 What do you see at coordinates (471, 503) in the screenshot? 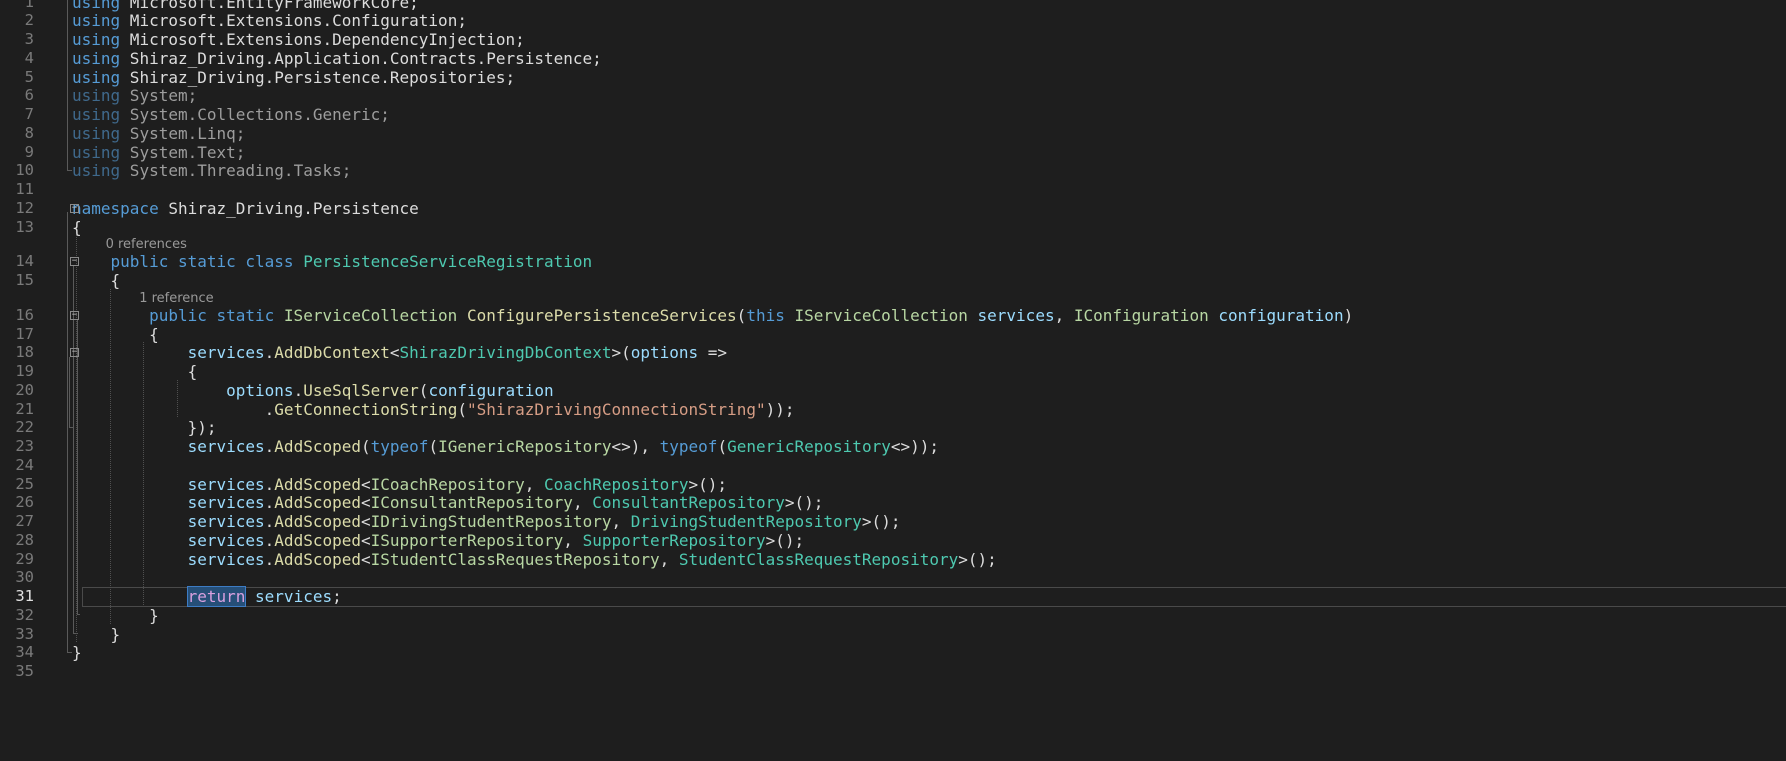
I see `code-token: IConsultantRepository` at bounding box center [471, 503].